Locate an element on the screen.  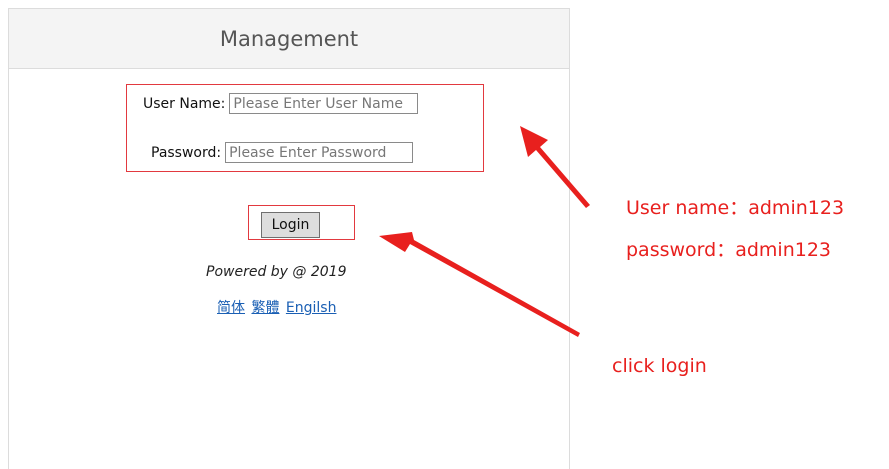
arrow-to-credentials-icon is located at coordinates (555, 167).